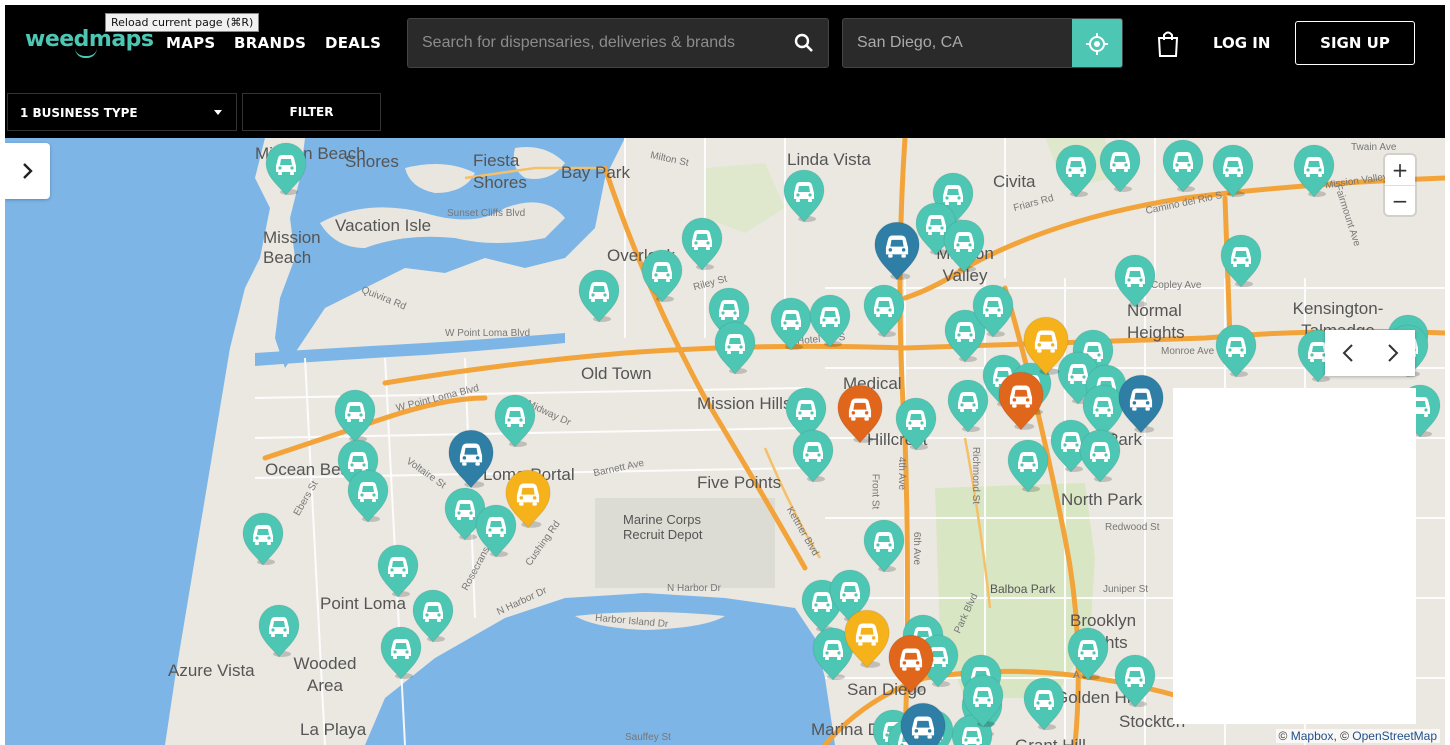 The width and height of the screenshot is (1450, 745). Describe the element at coordinates (79, 113) in the screenshot. I see `business-type-label: 1 BUSINESS TYPE` at that location.